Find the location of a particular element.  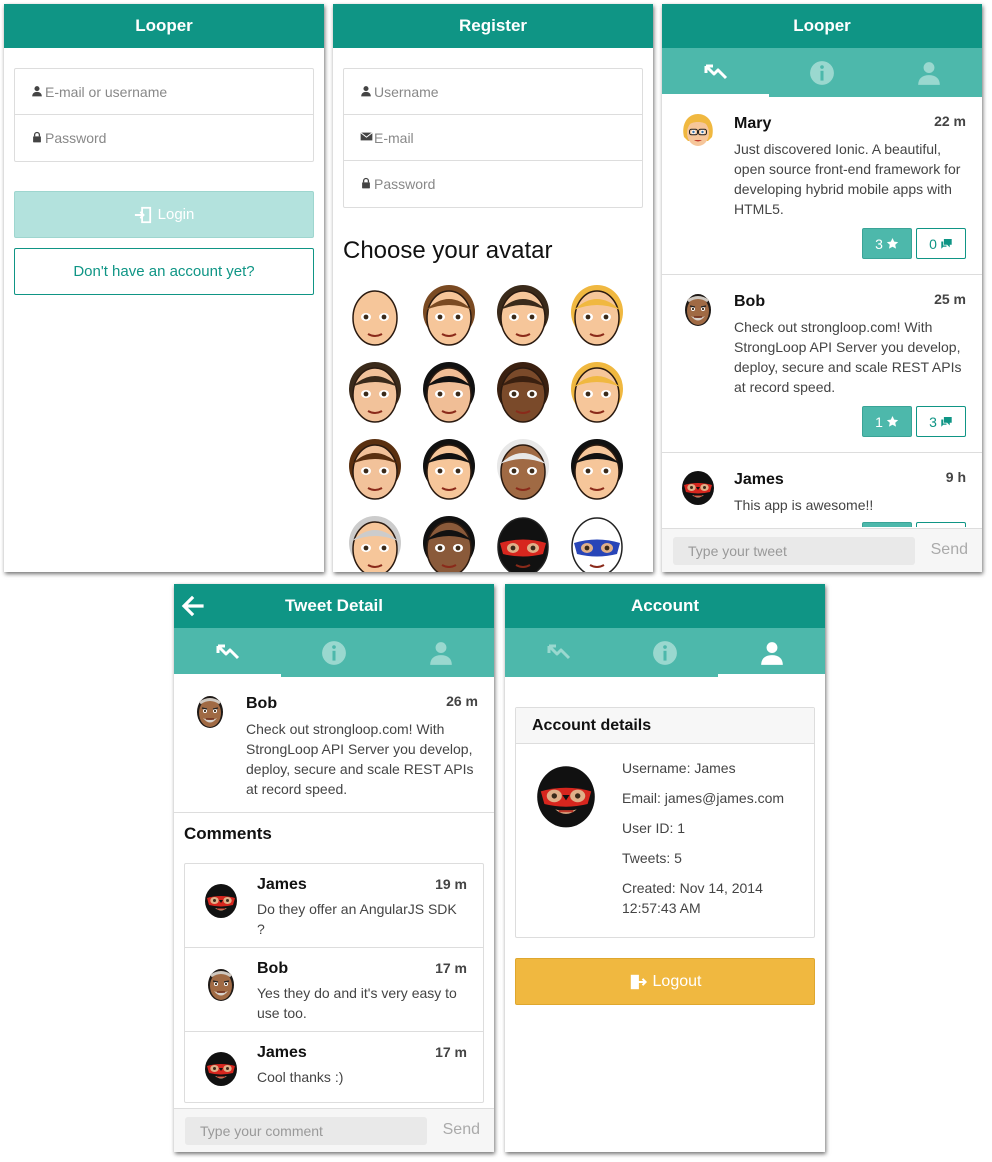

avatar-option-blond-man is located at coordinates (597, 315).